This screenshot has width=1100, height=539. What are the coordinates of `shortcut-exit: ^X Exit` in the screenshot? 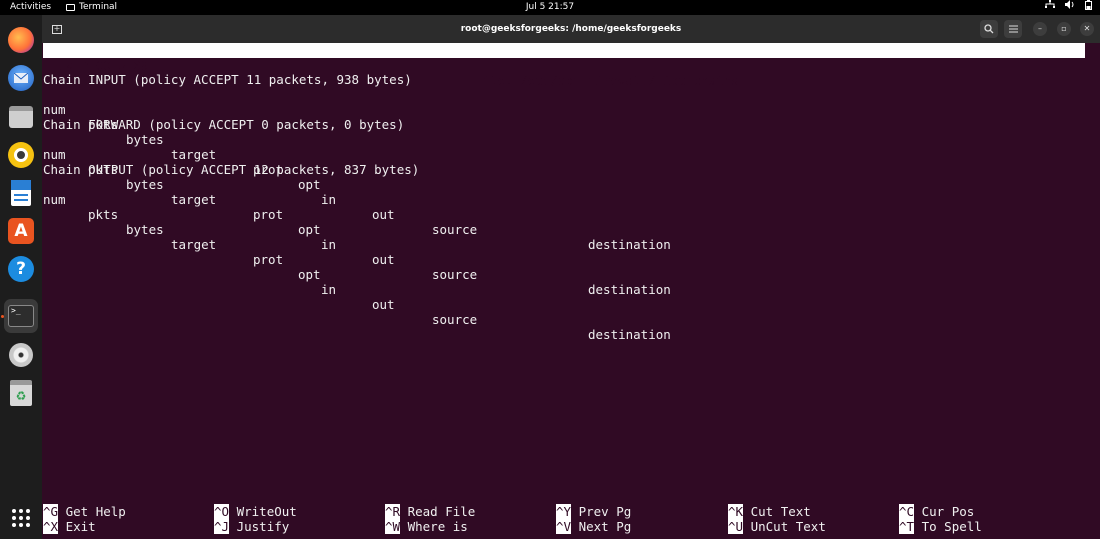 It's located at (69, 526).